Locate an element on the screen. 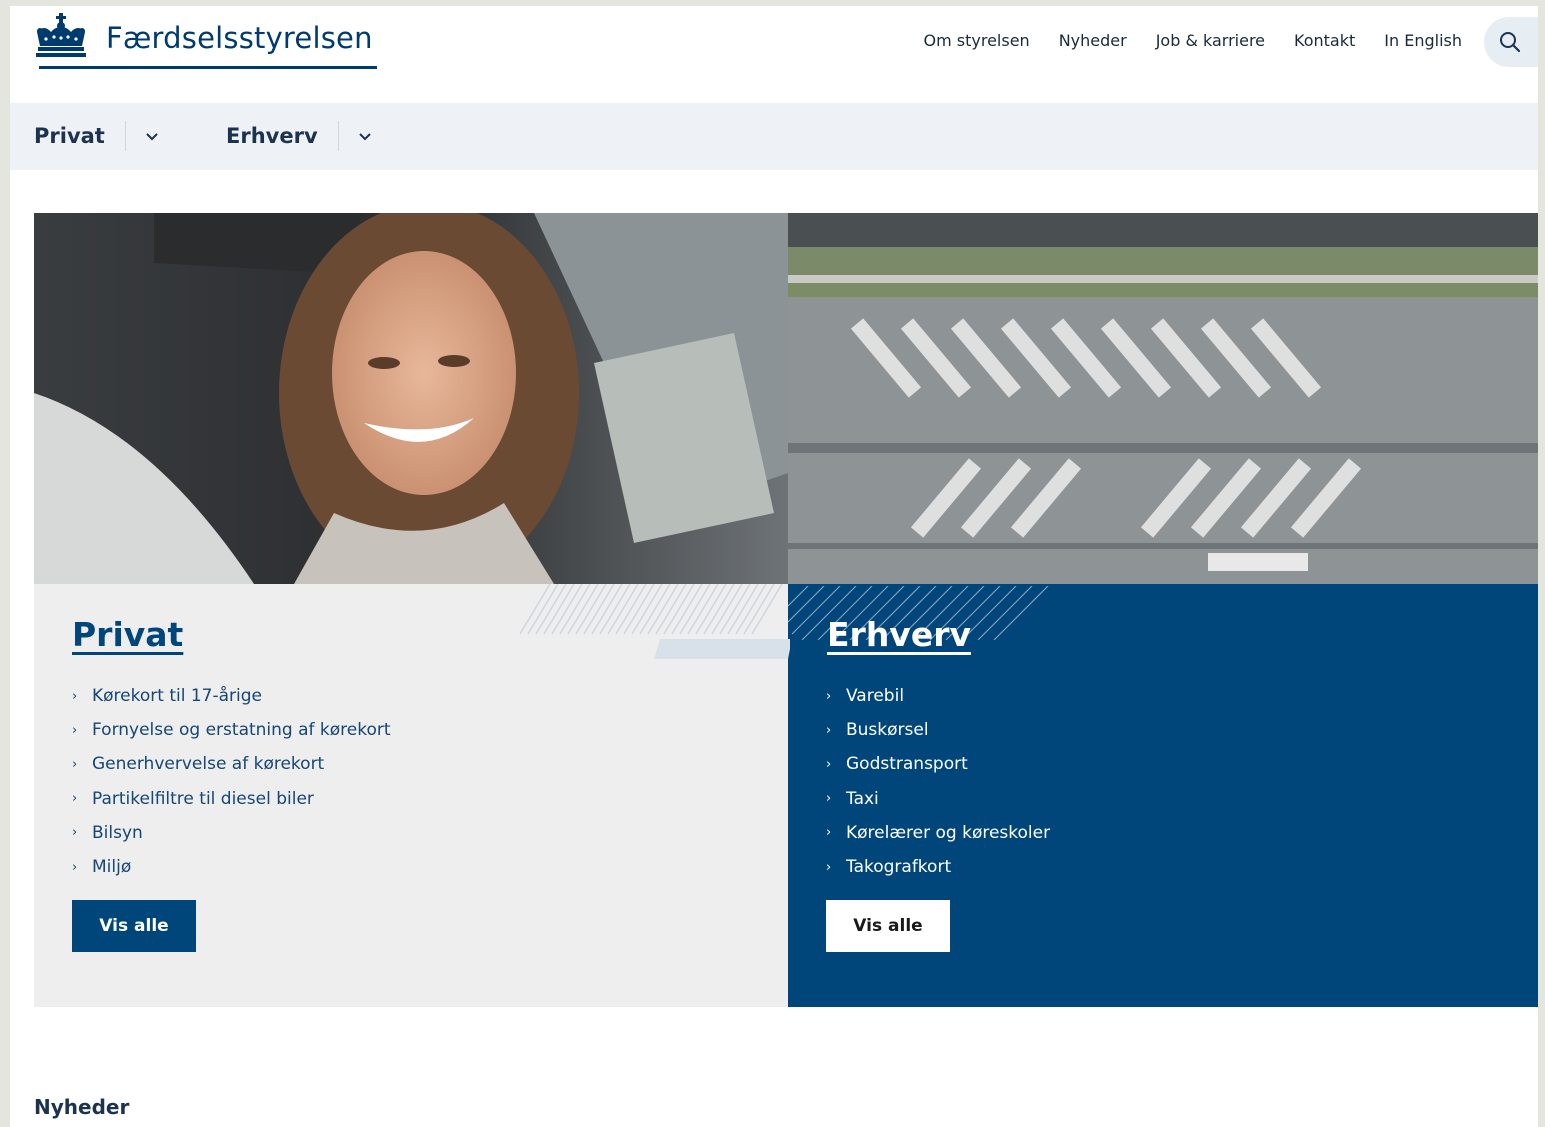 The image size is (1545, 1127). privat-link: › Fornyelse og erstatning af kørekort is located at coordinates (231, 730).